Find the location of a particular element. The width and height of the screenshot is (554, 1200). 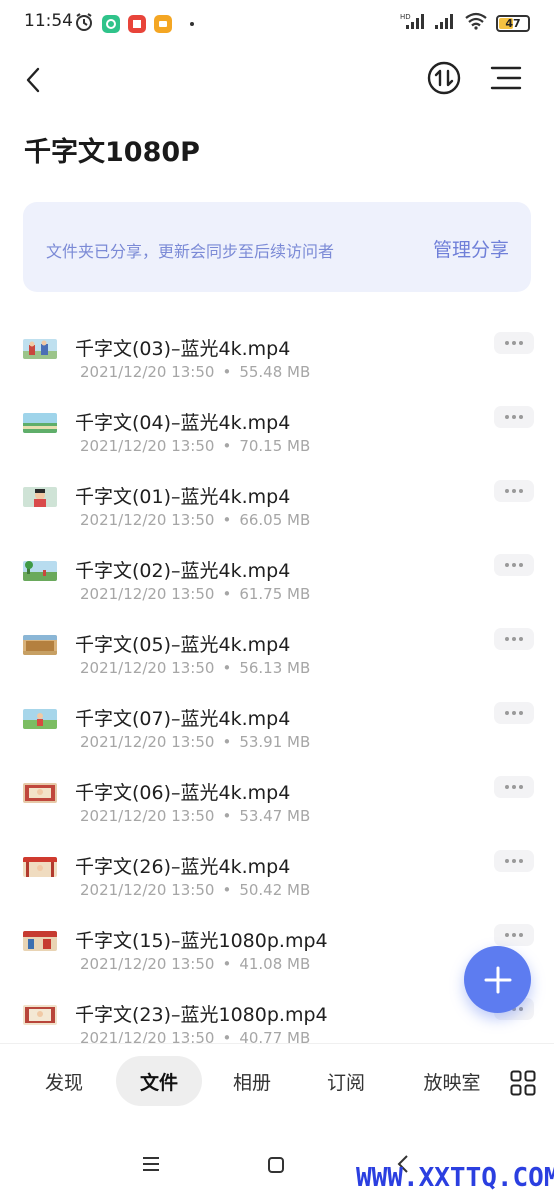

file-meta: 2021/12/20 13:50 • 66.05 MB is located at coordinates (195, 520).